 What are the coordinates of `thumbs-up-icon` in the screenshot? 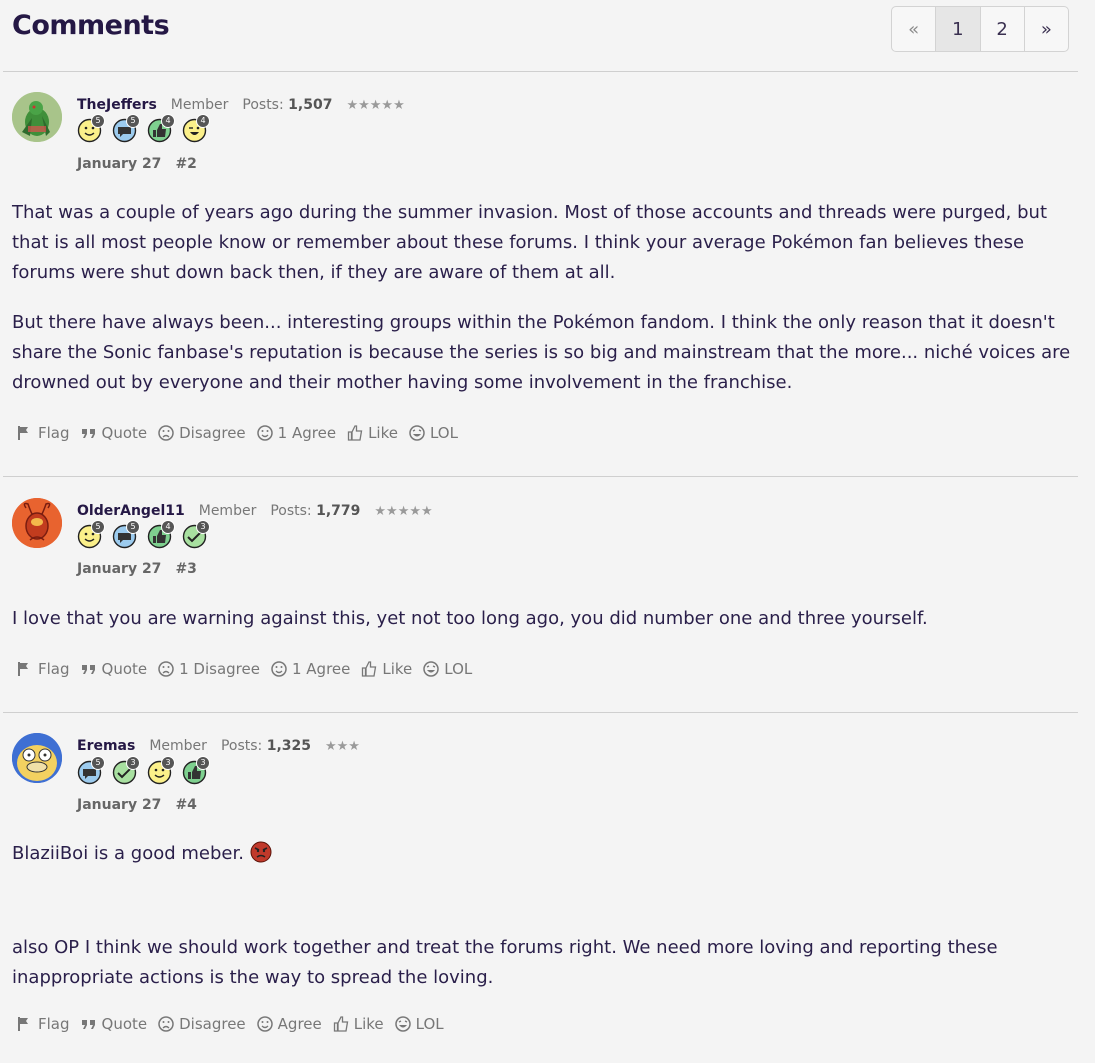 It's located at (341, 1024).